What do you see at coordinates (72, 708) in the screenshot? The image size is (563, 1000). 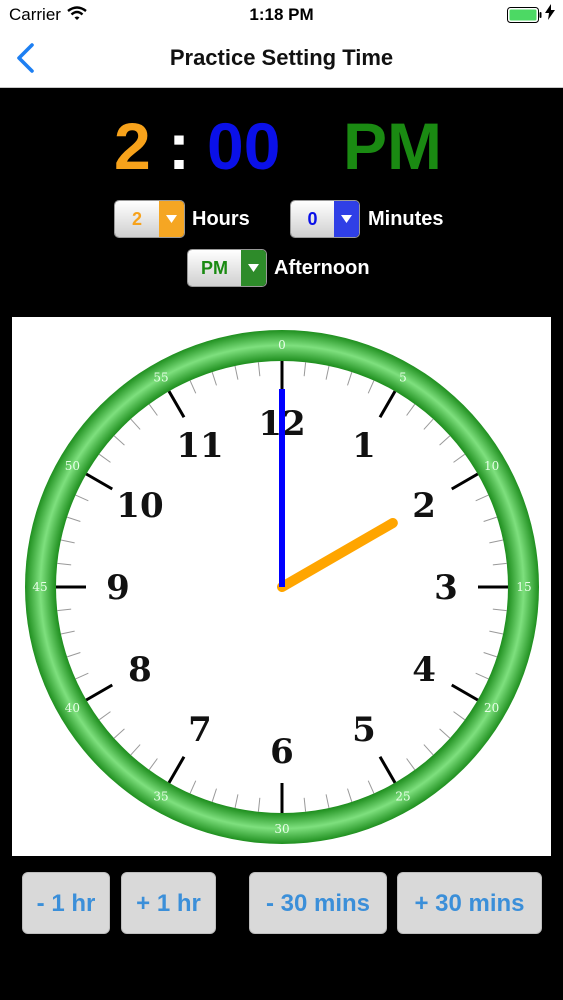 I see `minute-label: 40` at bounding box center [72, 708].